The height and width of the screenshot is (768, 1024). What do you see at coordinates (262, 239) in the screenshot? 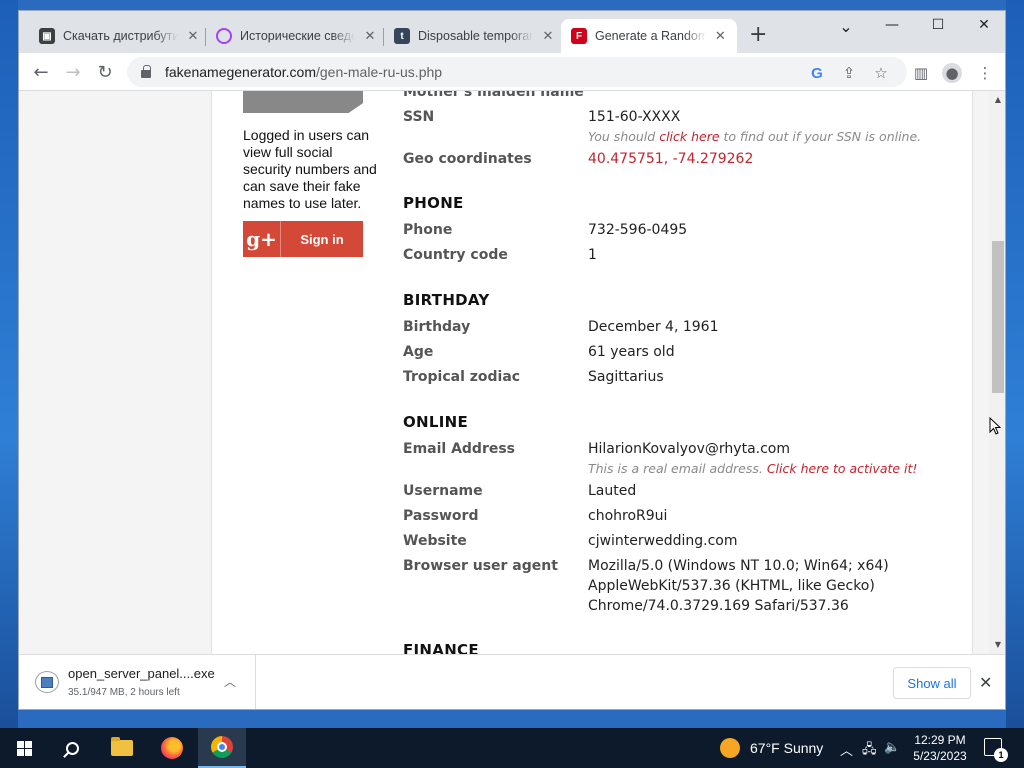
I see `google-plus-icon: g+` at bounding box center [262, 239].